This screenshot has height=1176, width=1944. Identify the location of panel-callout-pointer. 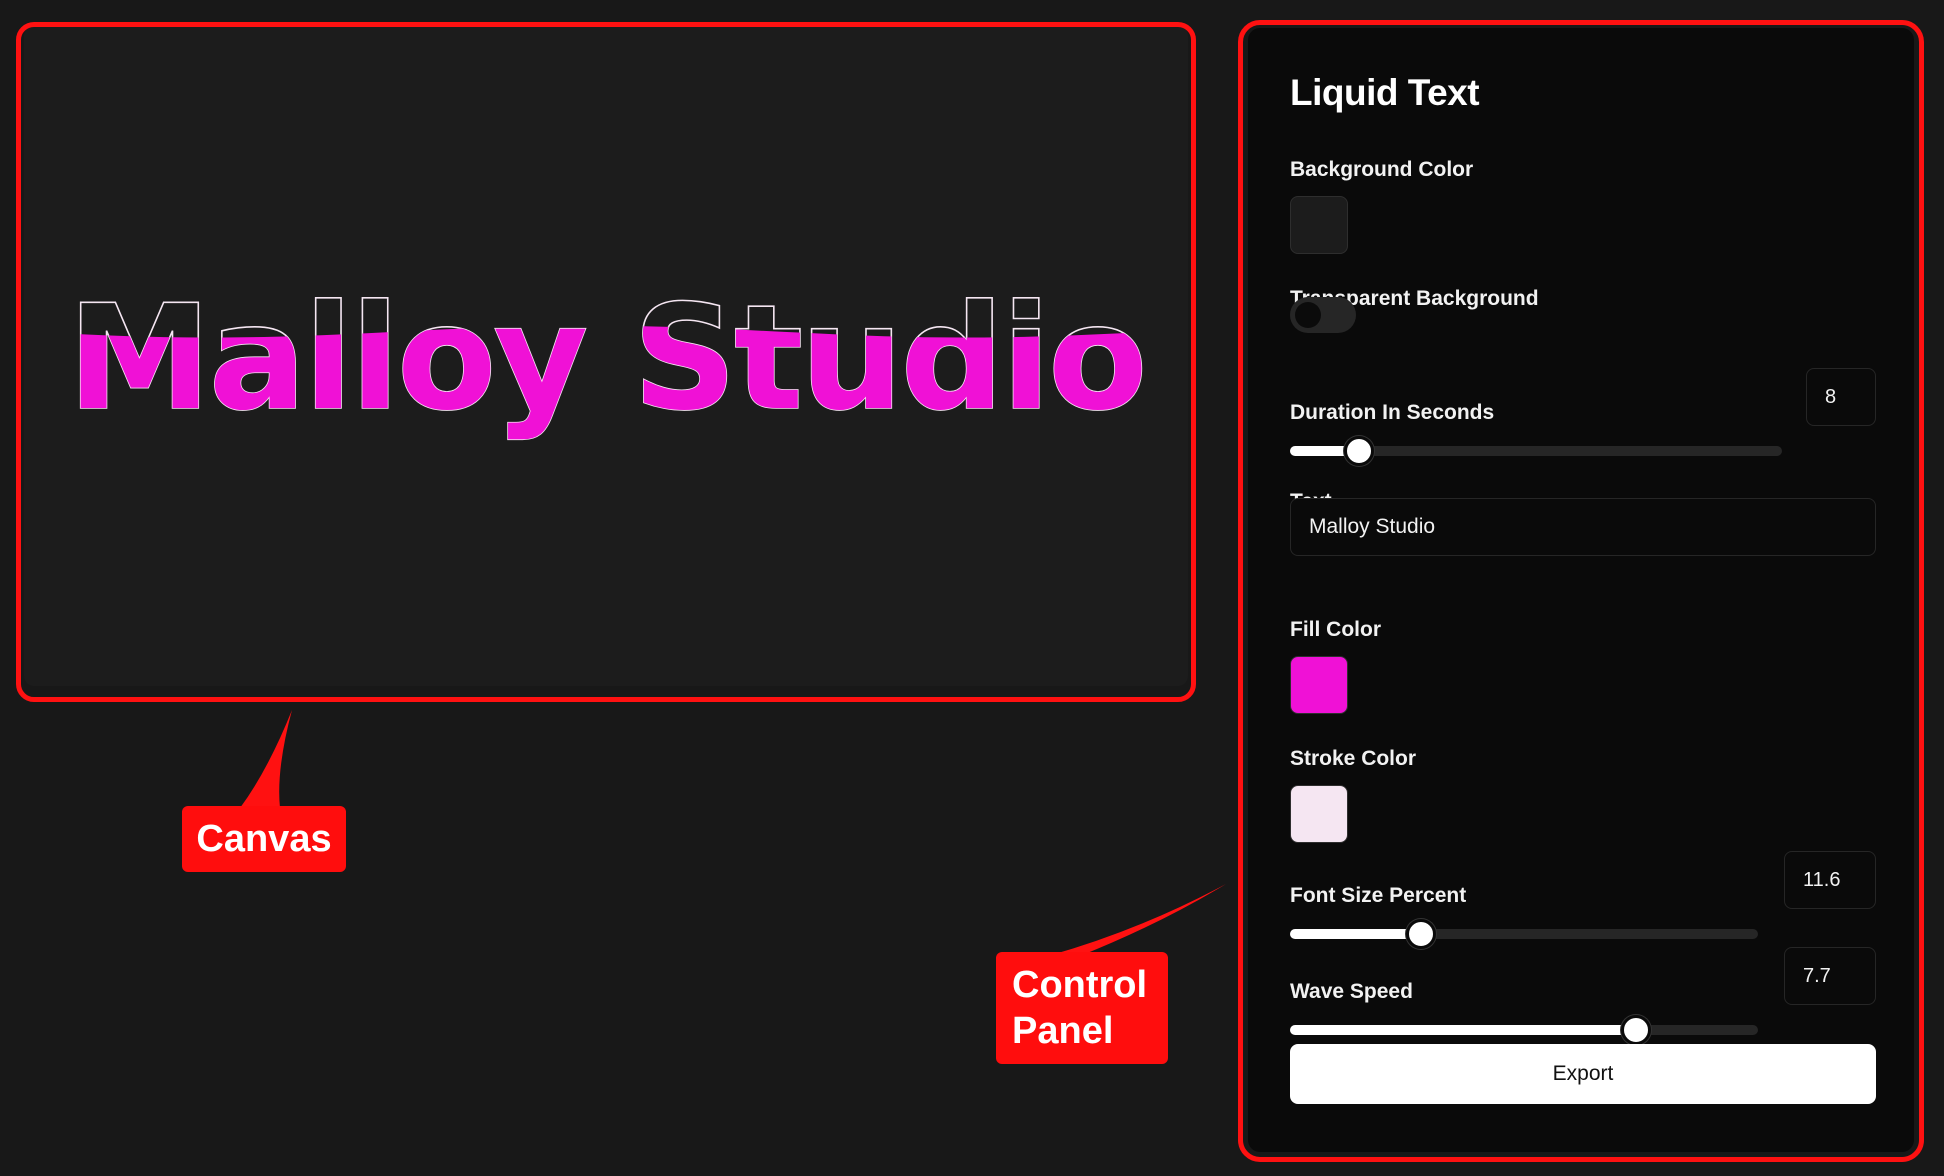
(1137, 920).